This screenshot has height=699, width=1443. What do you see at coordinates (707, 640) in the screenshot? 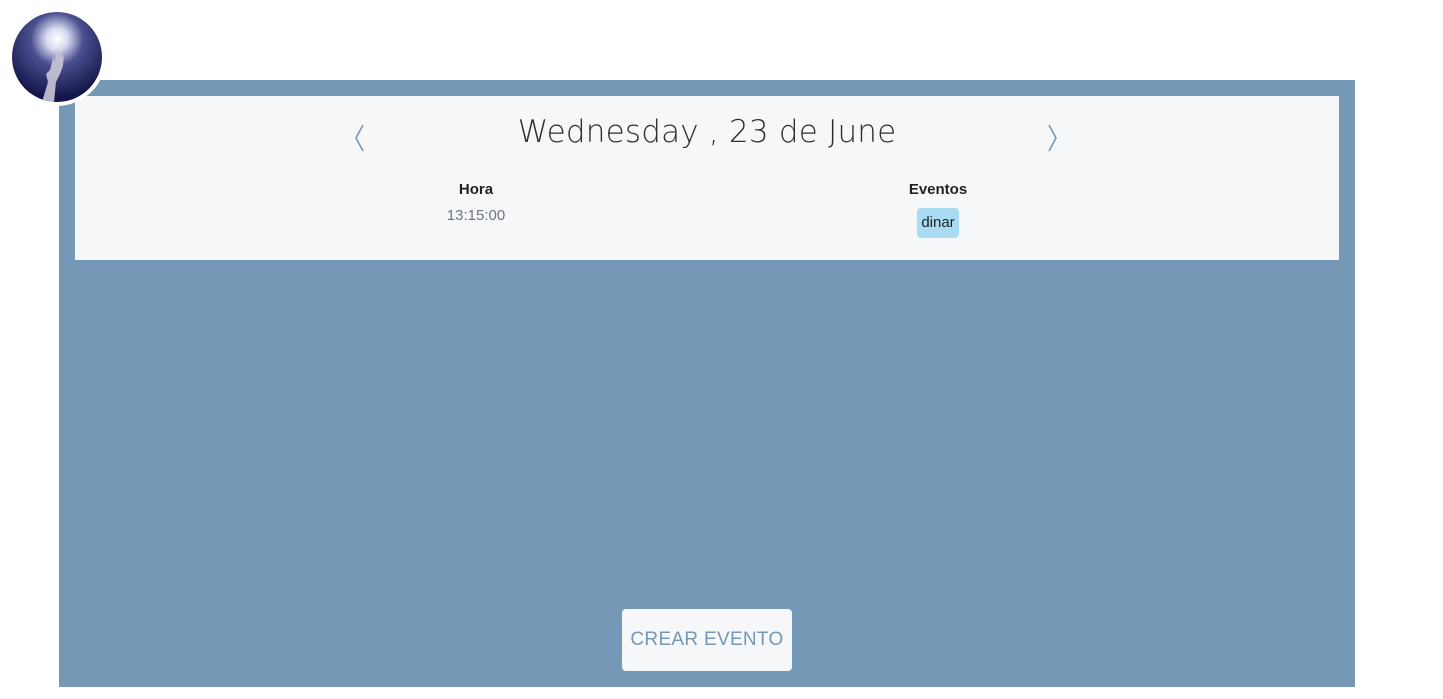
I see `create-event-button: CREAR EVENTO` at bounding box center [707, 640].